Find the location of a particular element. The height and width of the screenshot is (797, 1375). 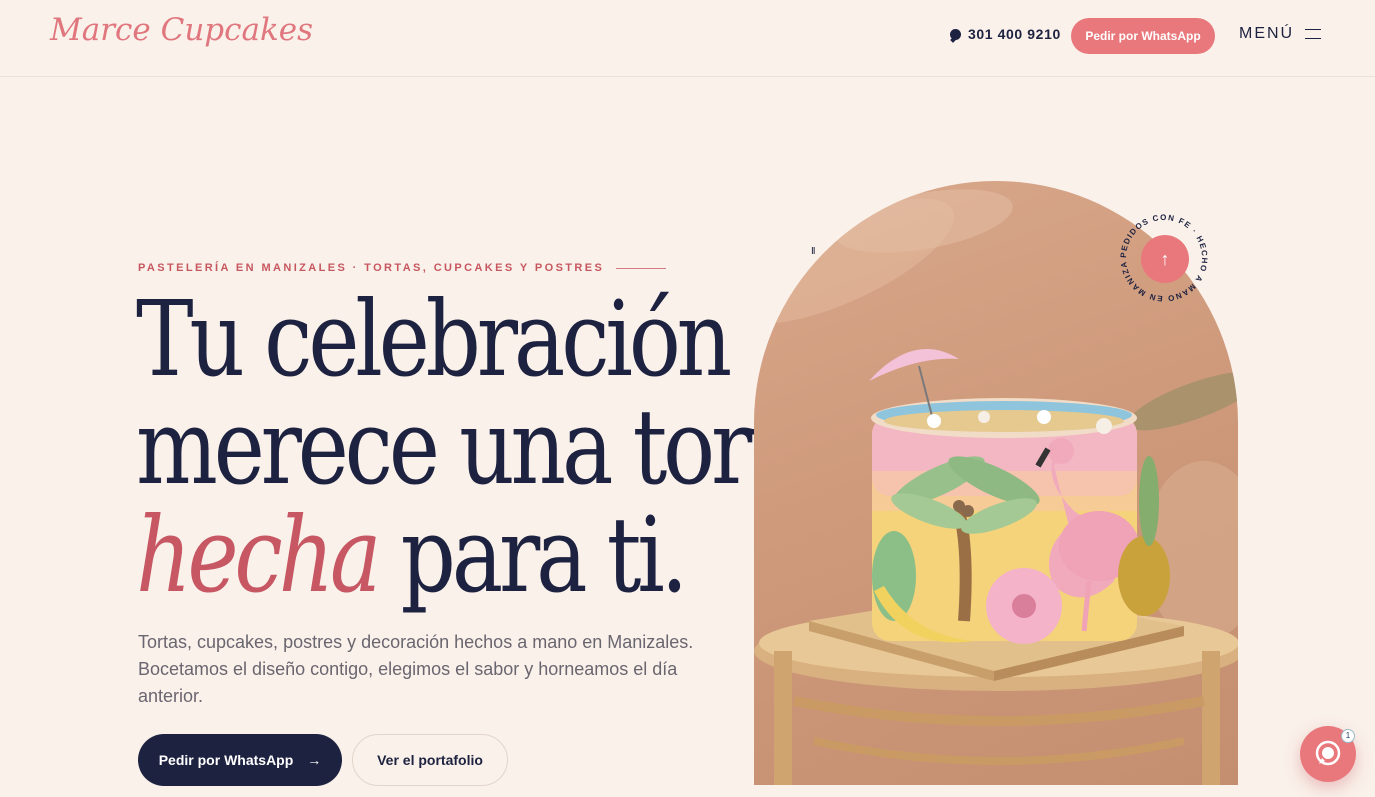

headline-line-1: Tu celebración is located at coordinates (434, 339).